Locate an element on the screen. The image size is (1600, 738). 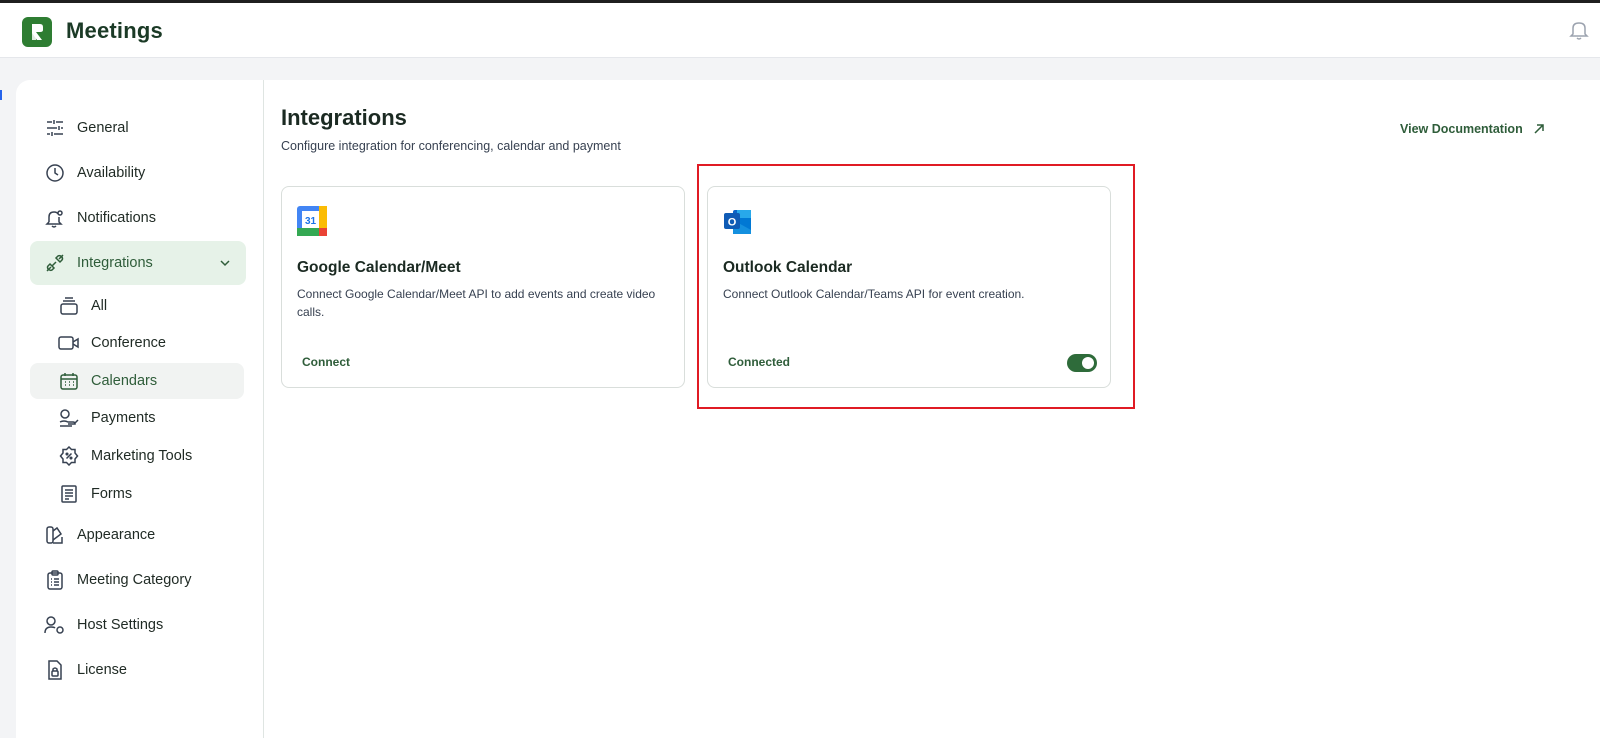
sidebar-item-notifications: Notifications is located at coordinates (138, 218).